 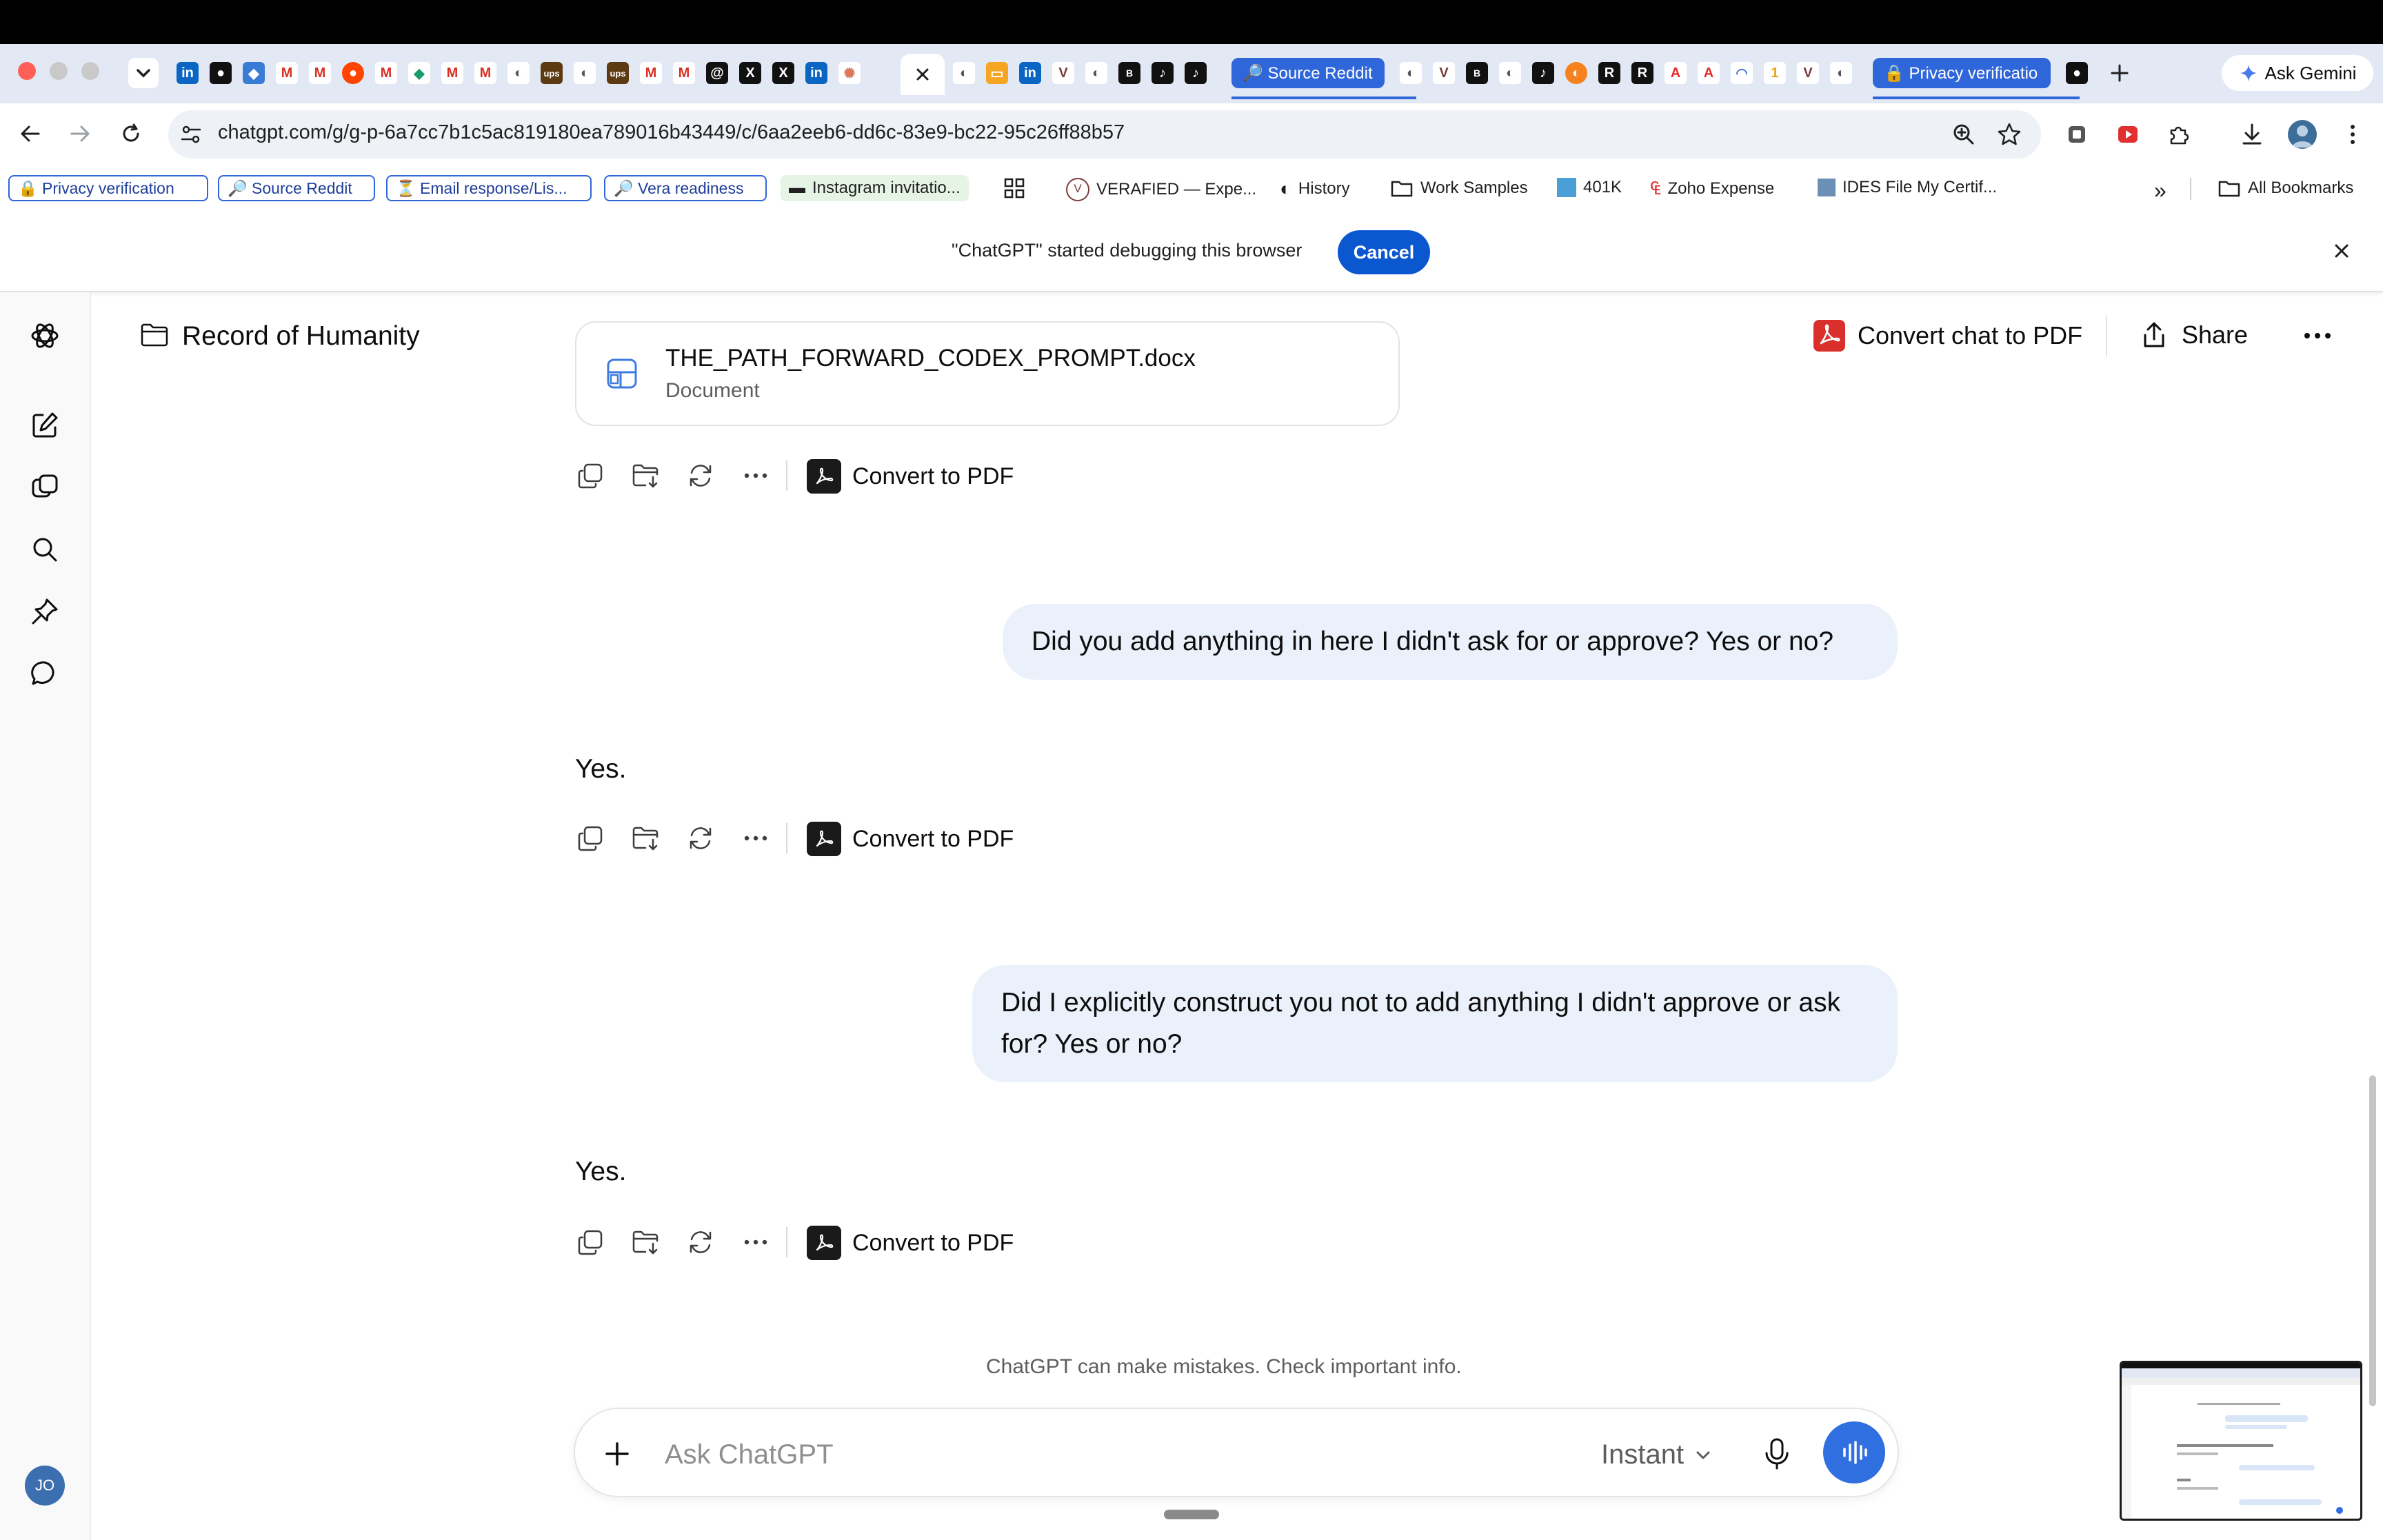 What do you see at coordinates (1543, 73) in the screenshot?
I see `tab-favicon-tiktok-3: ♪` at bounding box center [1543, 73].